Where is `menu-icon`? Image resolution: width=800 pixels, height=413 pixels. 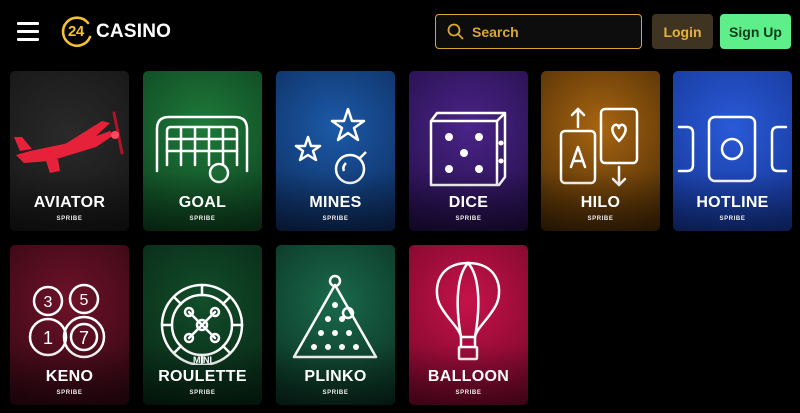 menu-icon is located at coordinates (28, 31).